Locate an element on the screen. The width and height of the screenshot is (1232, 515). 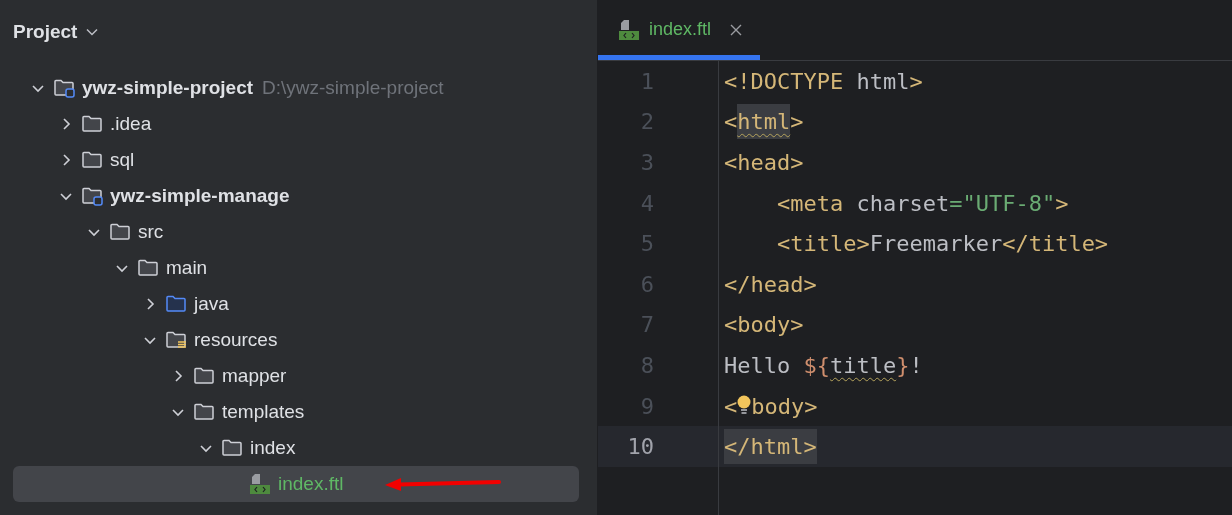
code-line: <!DOCTYPE html> is located at coordinates (823, 81).